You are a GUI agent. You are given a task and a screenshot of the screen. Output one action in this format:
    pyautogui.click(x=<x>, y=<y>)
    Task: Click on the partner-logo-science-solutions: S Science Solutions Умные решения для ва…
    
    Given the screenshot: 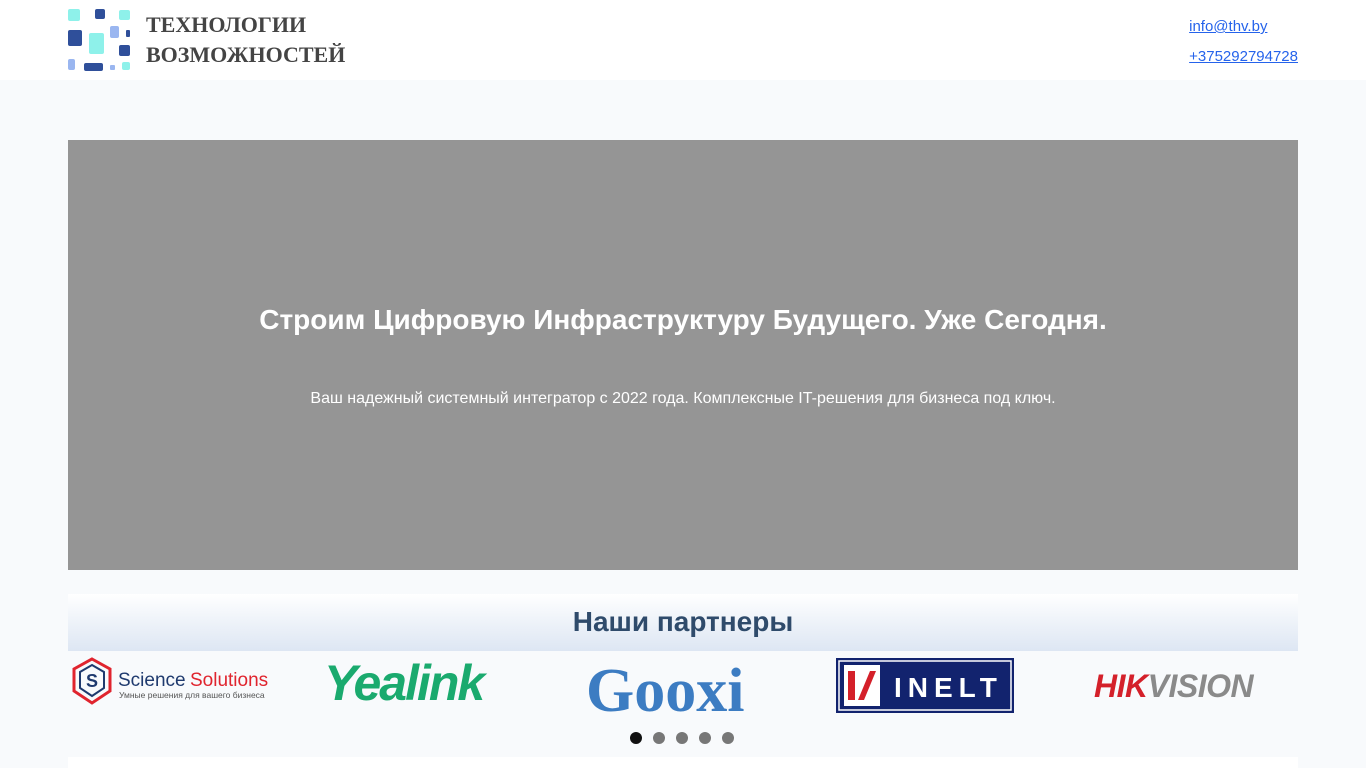 What is the action you would take?
    pyautogui.click(x=173, y=686)
    